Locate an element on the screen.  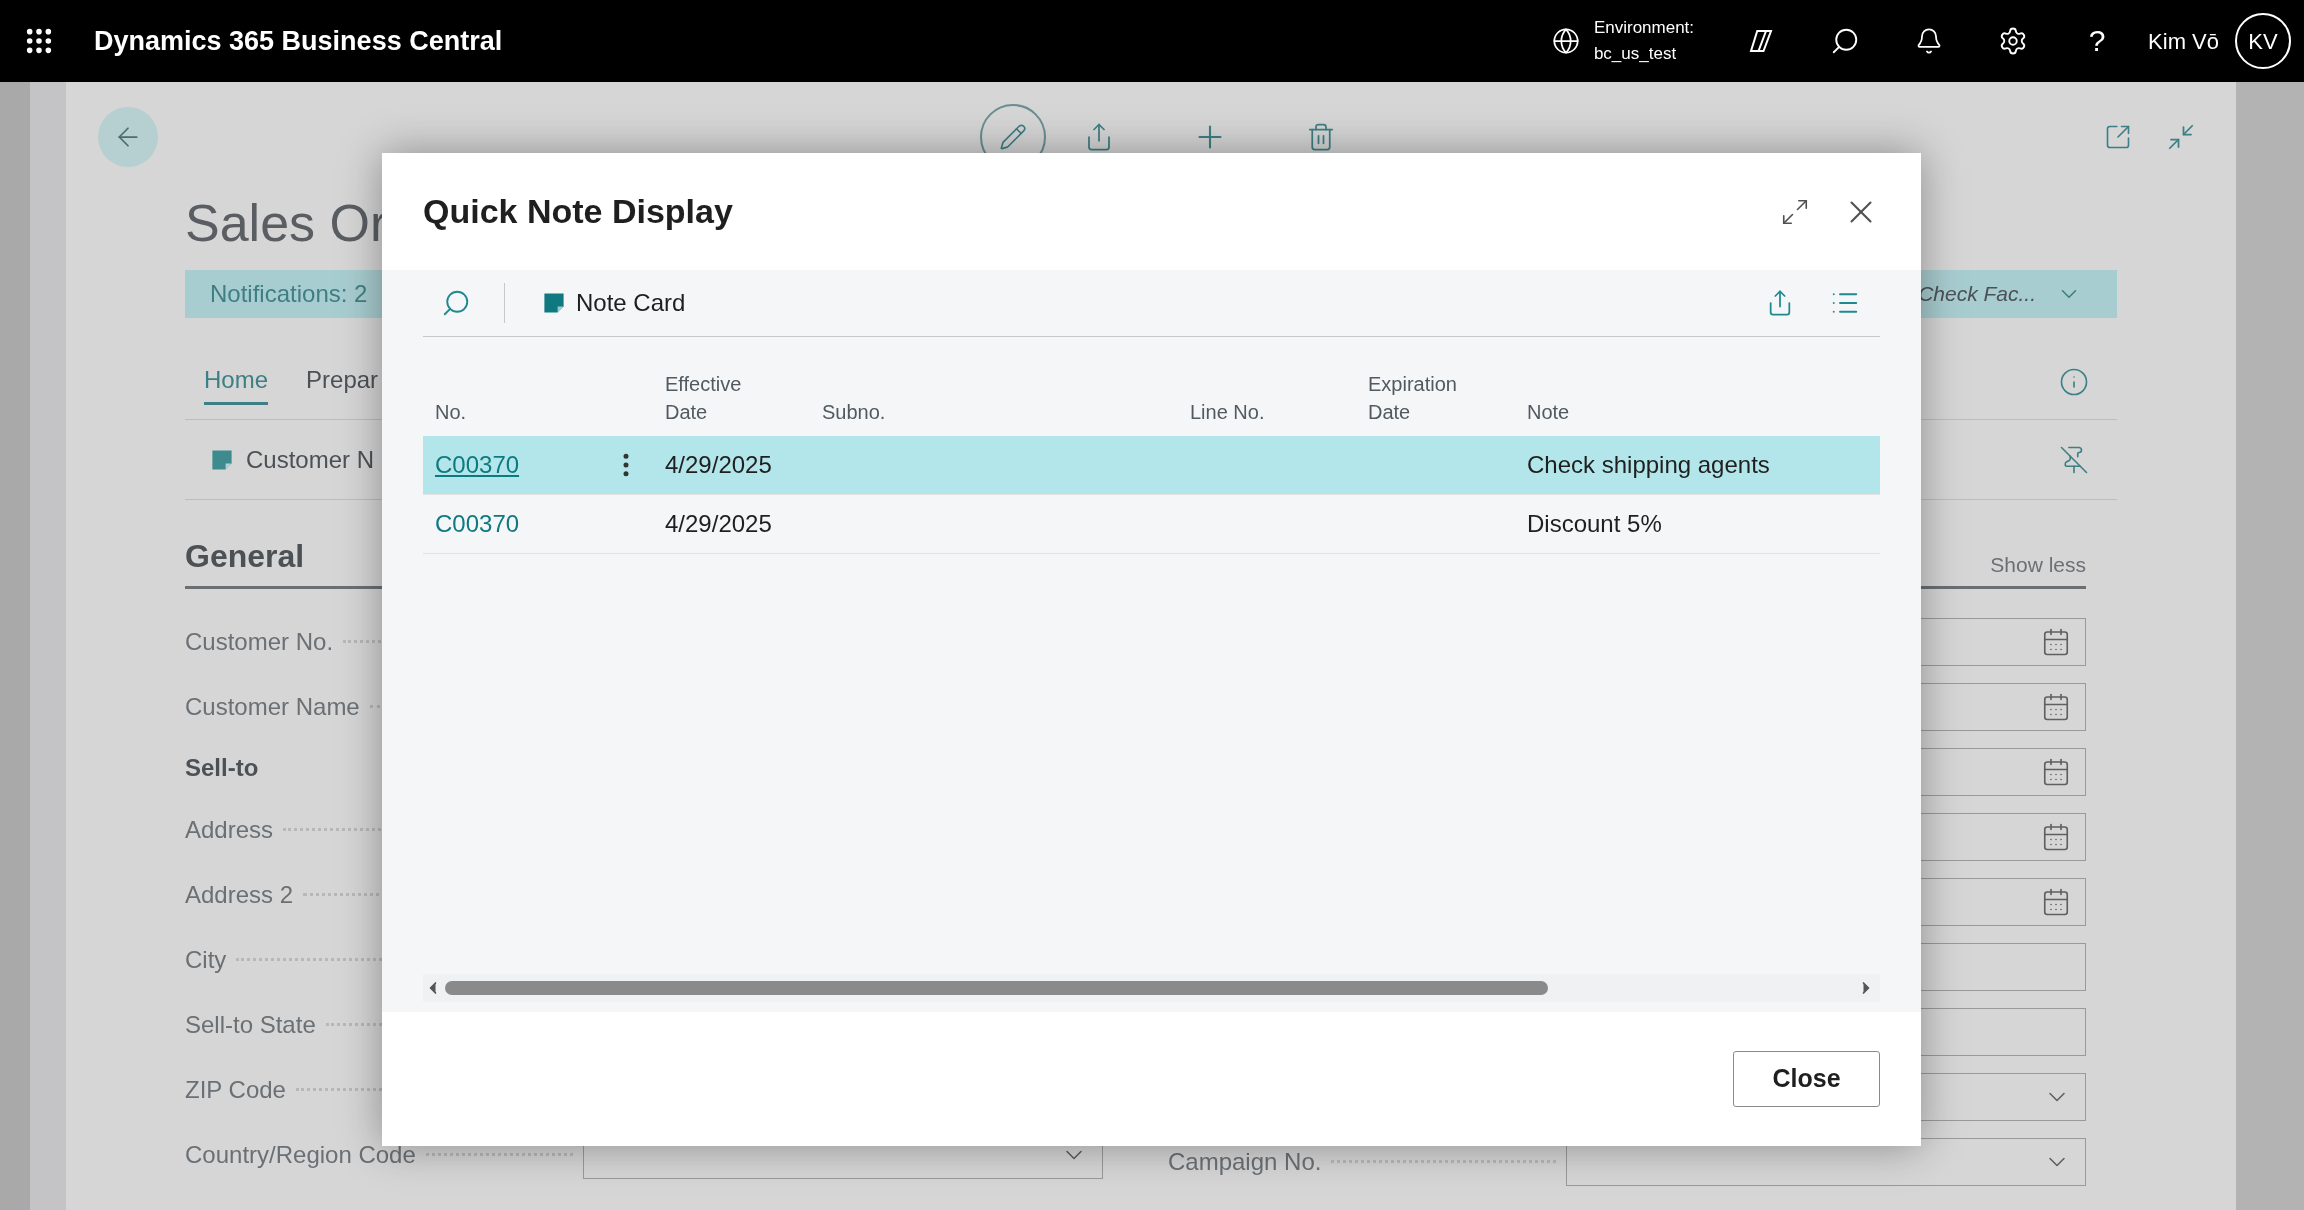
table-row: C00370 4/29/2025 Discount 5% is located at coordinates (1151, 524).